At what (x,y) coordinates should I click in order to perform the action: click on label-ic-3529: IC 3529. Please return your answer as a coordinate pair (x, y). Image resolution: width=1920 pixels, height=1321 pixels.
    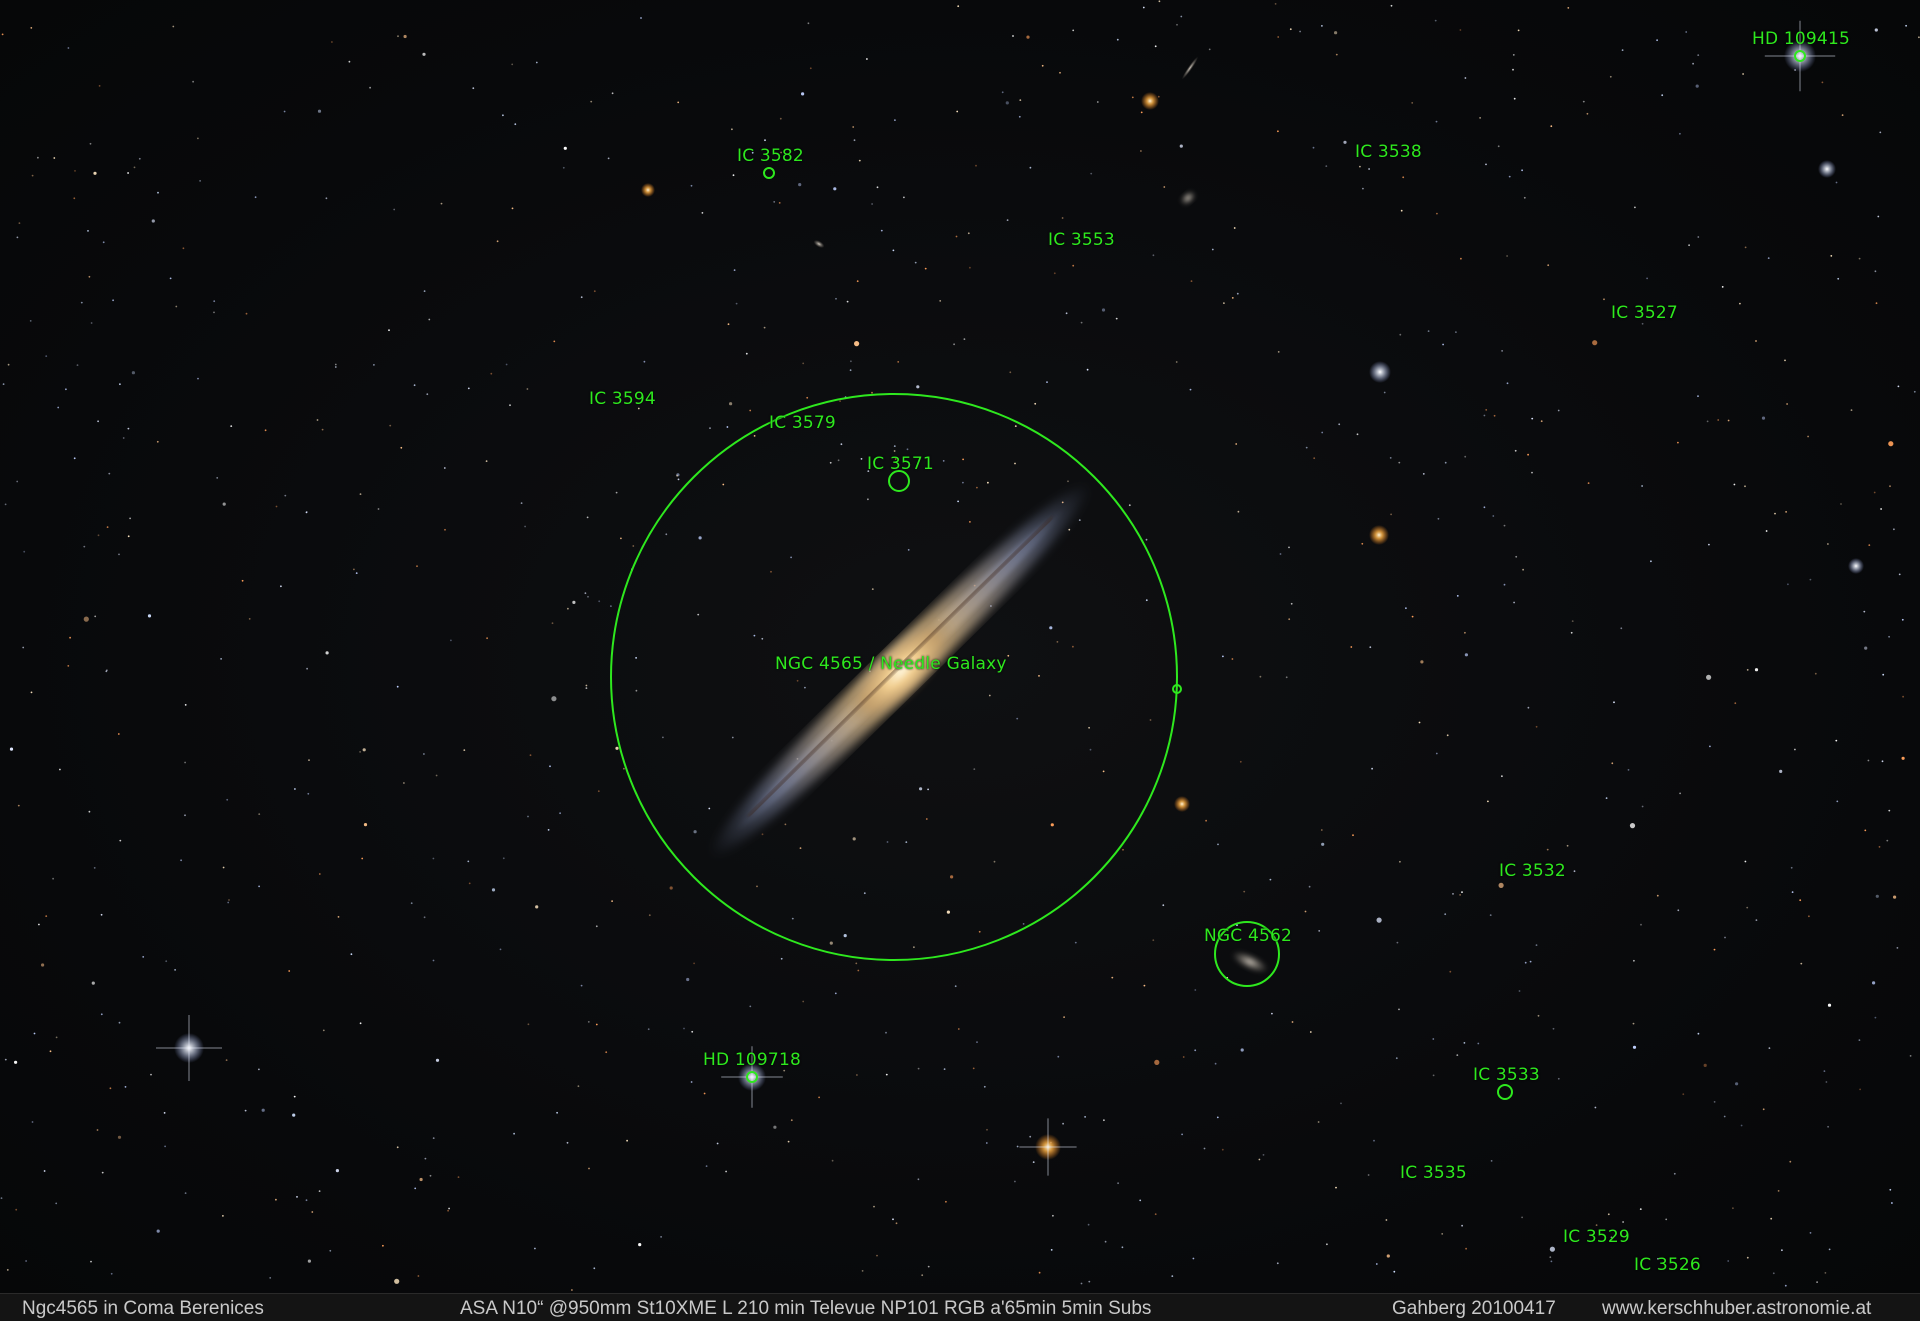
    Looking at the image, I should click on (1596, 1237).